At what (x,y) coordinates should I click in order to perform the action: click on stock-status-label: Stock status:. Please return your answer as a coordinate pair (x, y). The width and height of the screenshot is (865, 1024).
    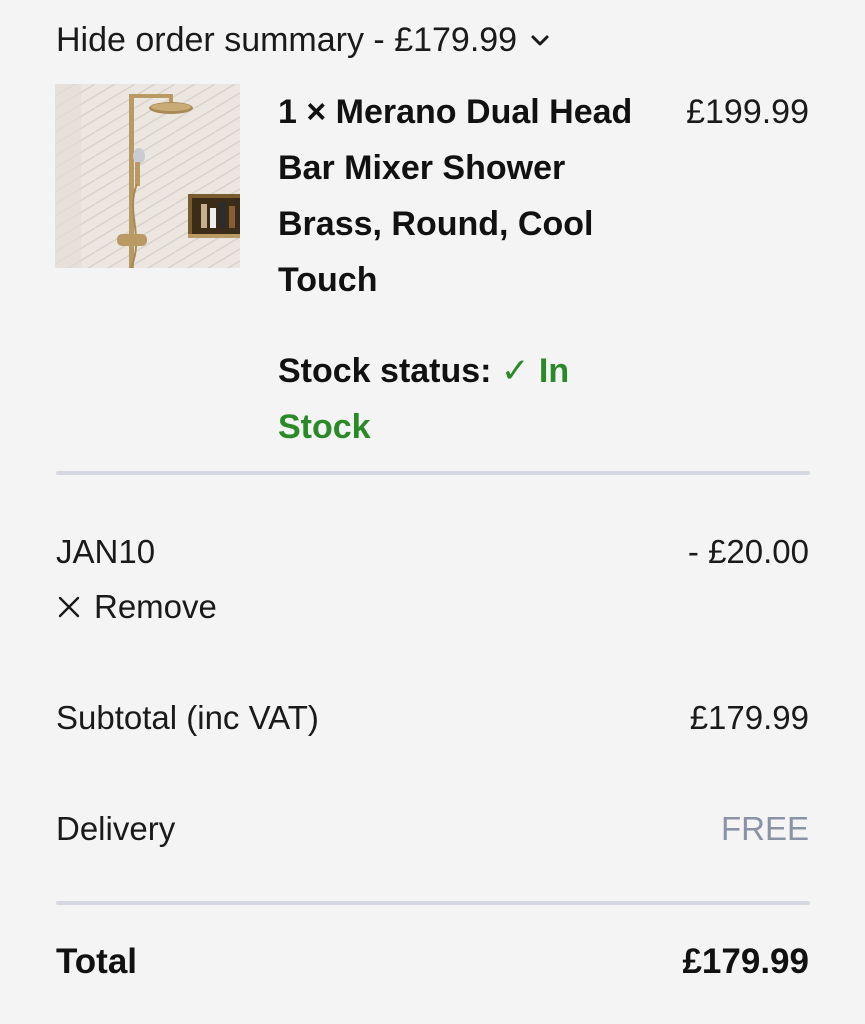
    Looking at the image, I should click on (385, 371).